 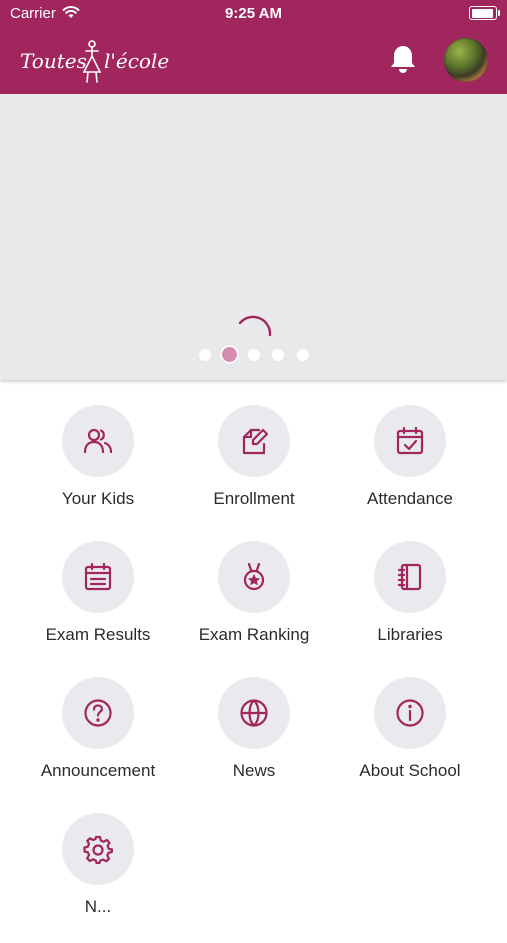 What do you see at coordinates (53, 61) in the screenshot?
I see `logo-text-left: Toutes` at bounding box center [53, 61].